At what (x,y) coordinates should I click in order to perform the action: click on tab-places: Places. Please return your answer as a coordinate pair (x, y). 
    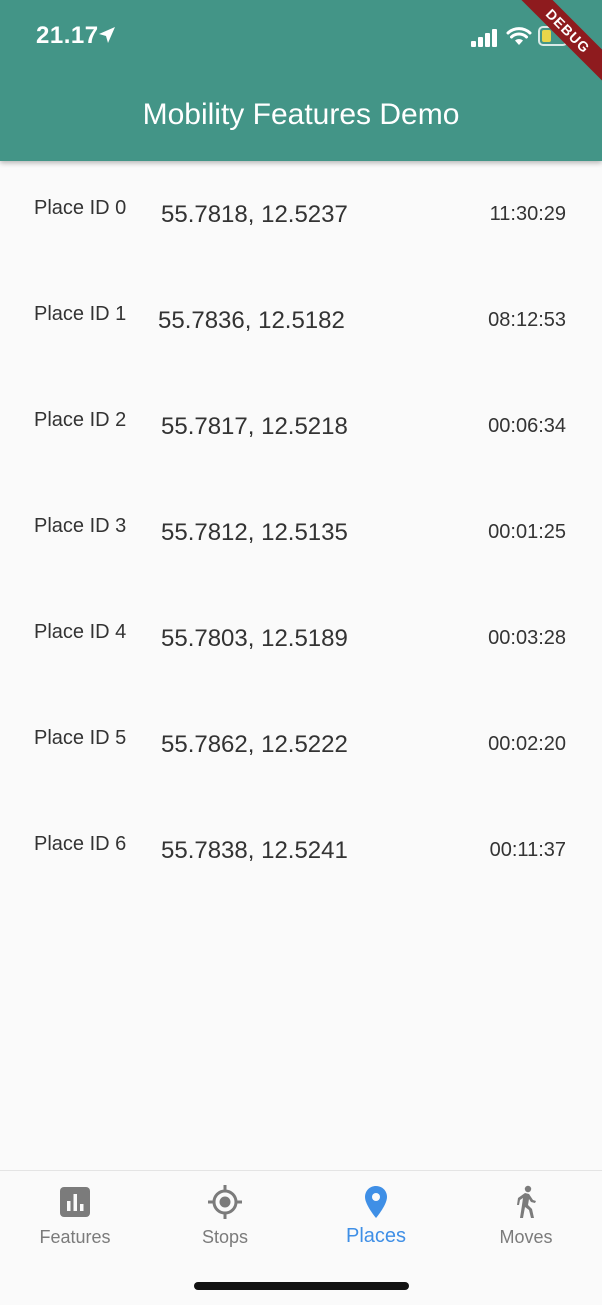
    Looking at the image, I should click on (376, 1216).